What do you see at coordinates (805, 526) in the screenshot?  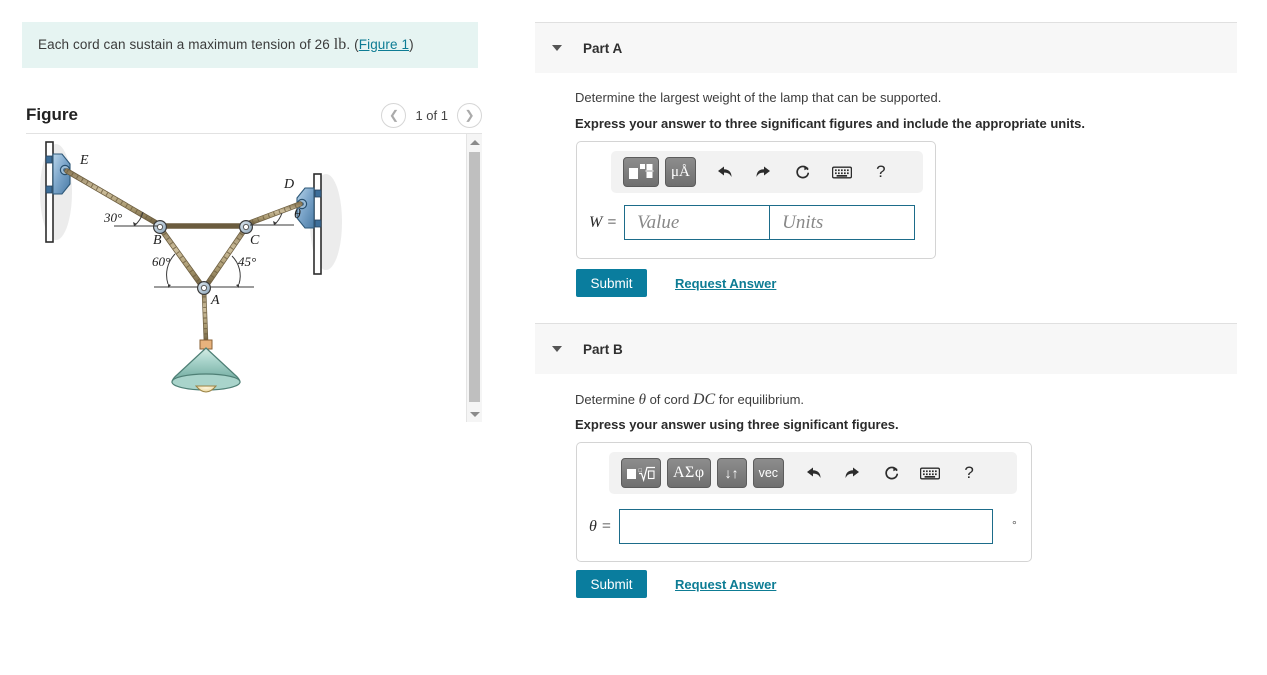 I see `theta-input` at bounding box center [805, 526].